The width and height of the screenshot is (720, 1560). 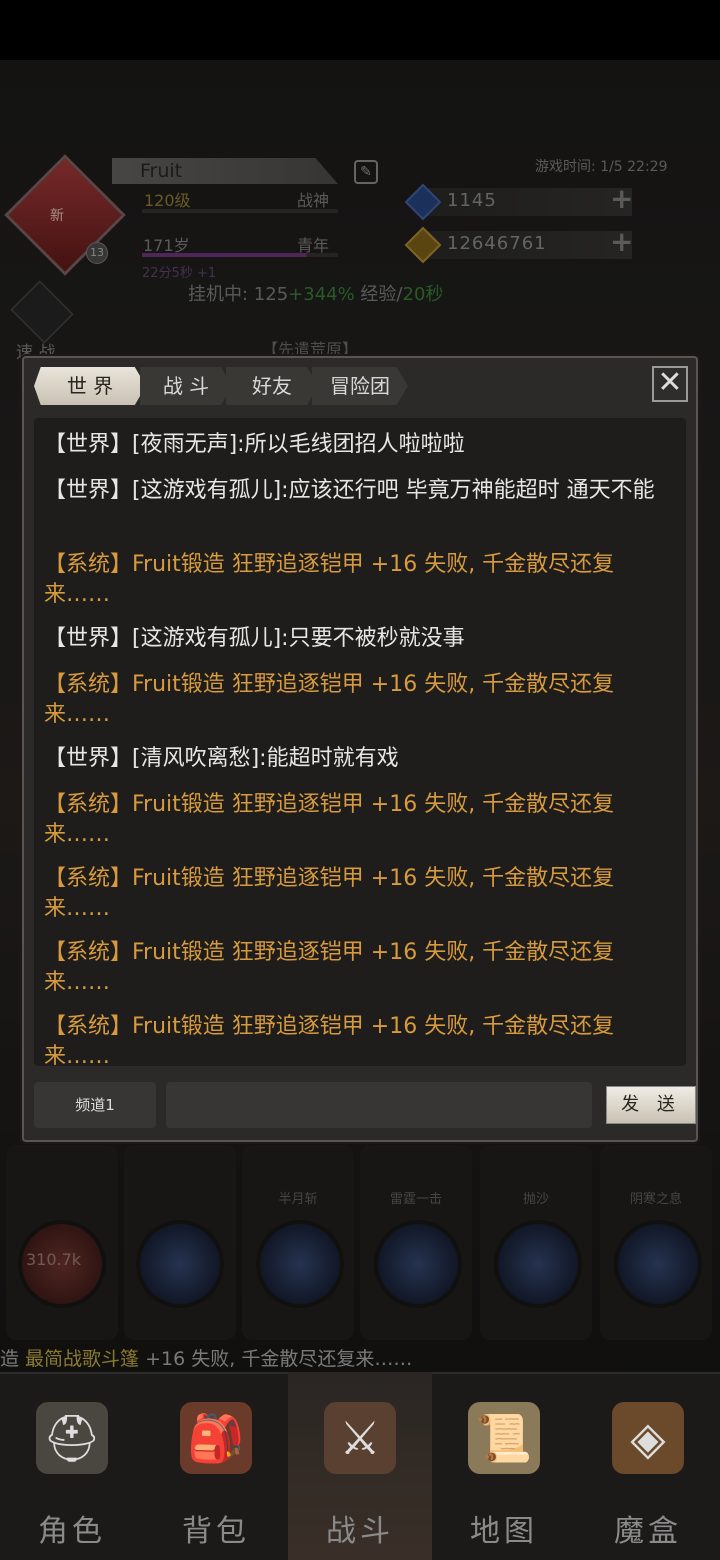 I want to click on nav-label: 背包, so click(x=216, y=1531).